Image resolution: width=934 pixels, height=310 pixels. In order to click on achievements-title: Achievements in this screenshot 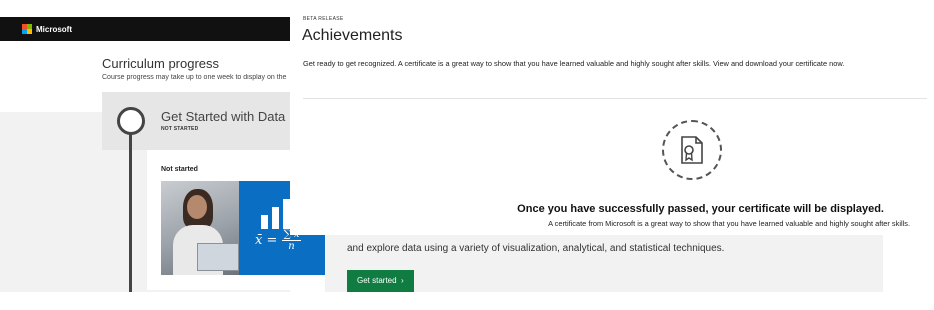, I will do `click(352, 35)`.